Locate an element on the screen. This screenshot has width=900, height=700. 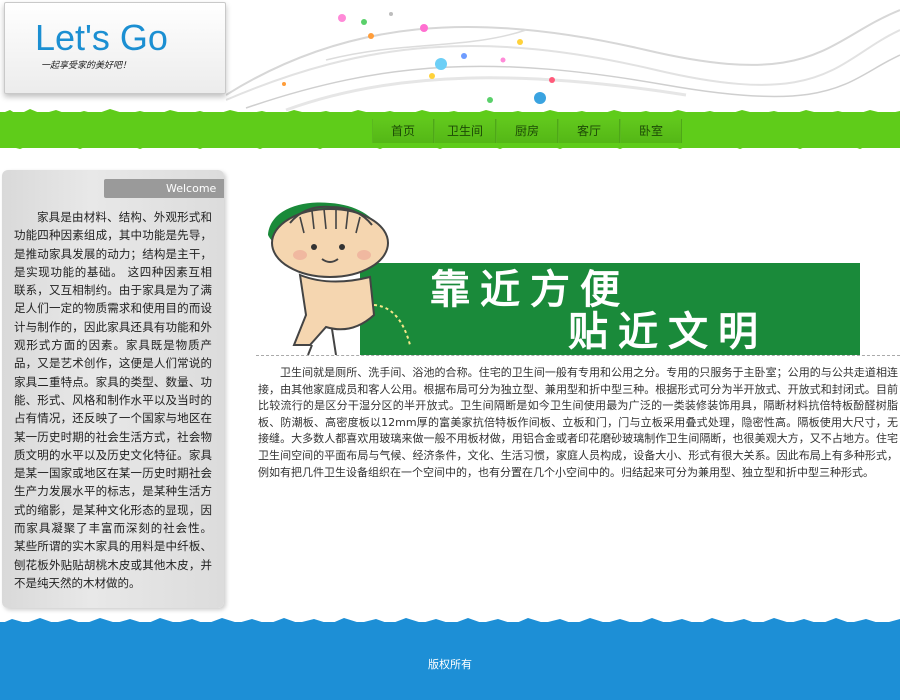
nav-item-kitchen: 厨房 is located at coordinates (527, 131).